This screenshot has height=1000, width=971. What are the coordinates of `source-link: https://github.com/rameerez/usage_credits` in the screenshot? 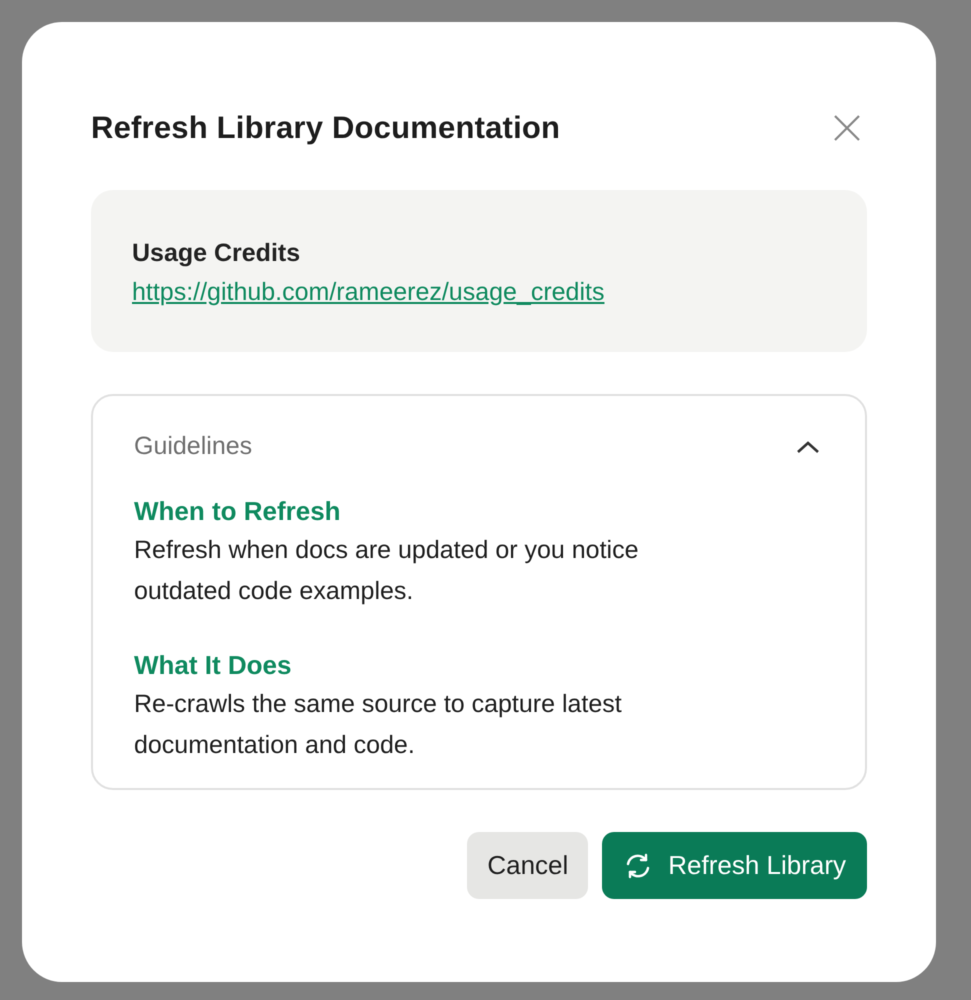 It's located at (368, 292).